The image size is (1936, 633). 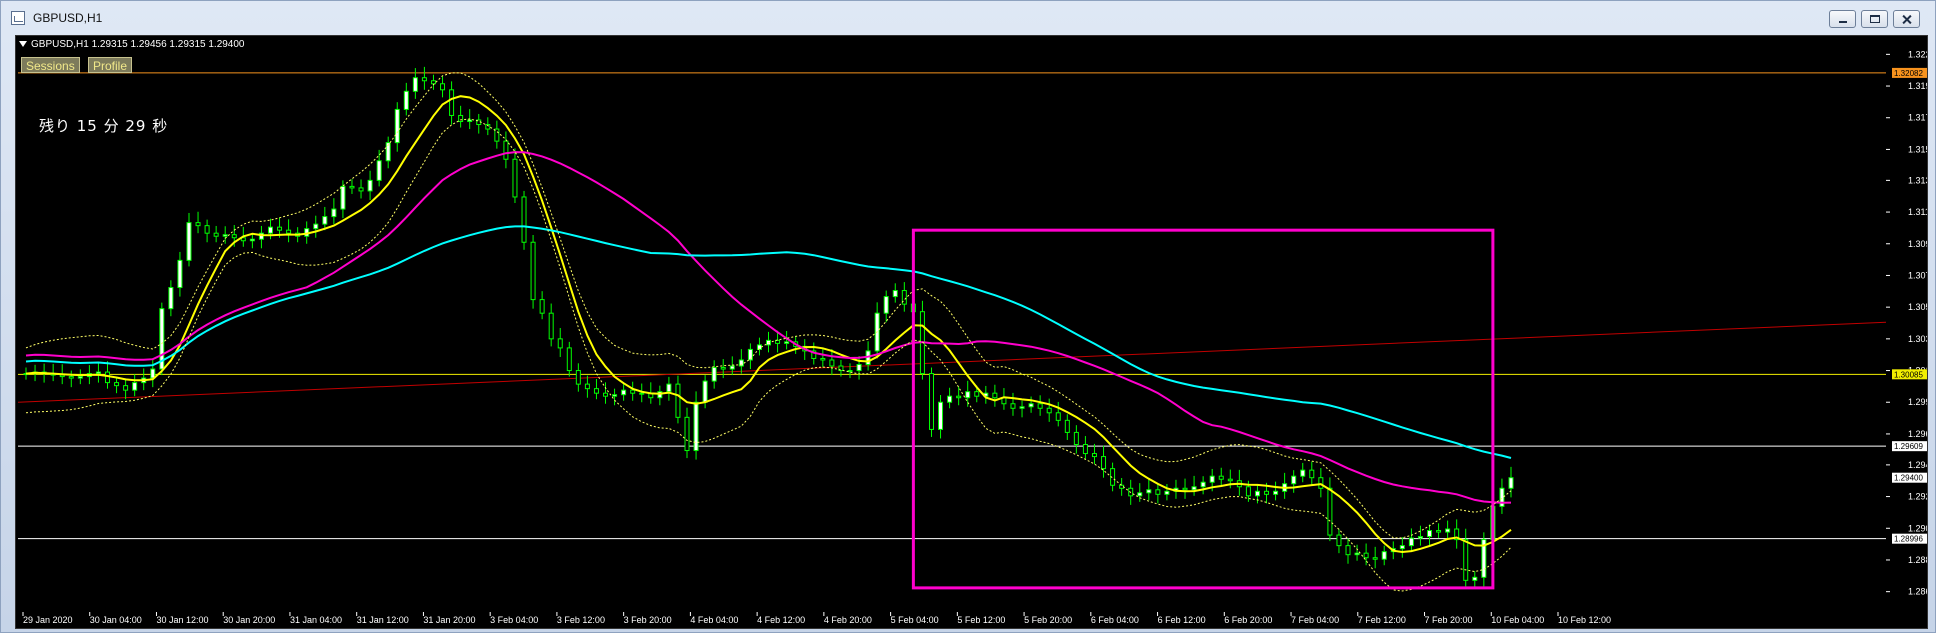 What do you see at coordinates (968, 18) in the screenshot?
I see `window-titlebar: GBPUSD,H1` at bounding box center [968, 18].